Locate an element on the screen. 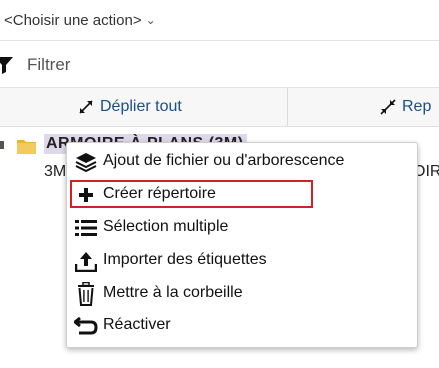 The image size is (439, 368). expand-all-button: Déplier tout is located at coordinates (130, 107).